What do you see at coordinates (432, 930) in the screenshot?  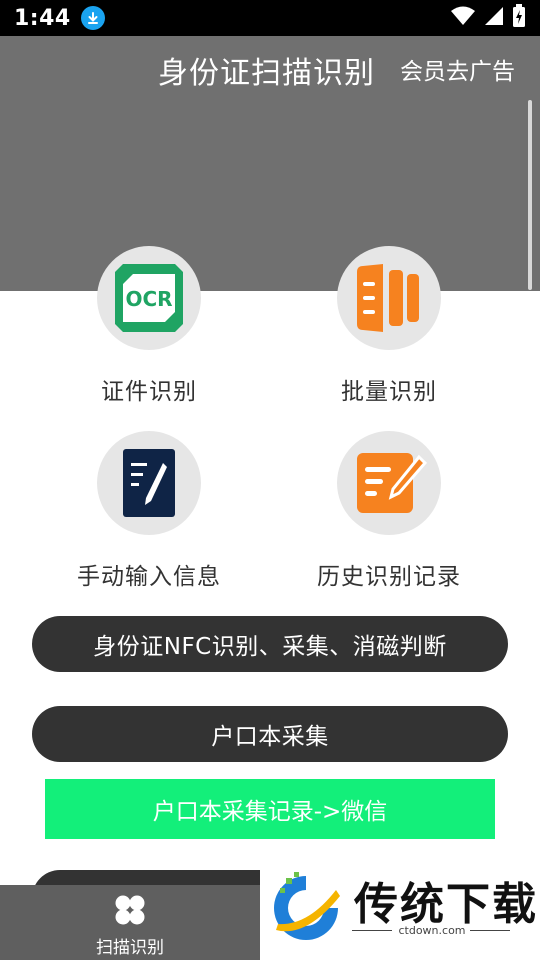 I see `watermark-domain: ctdown.com` at bounding box center [432, 930].